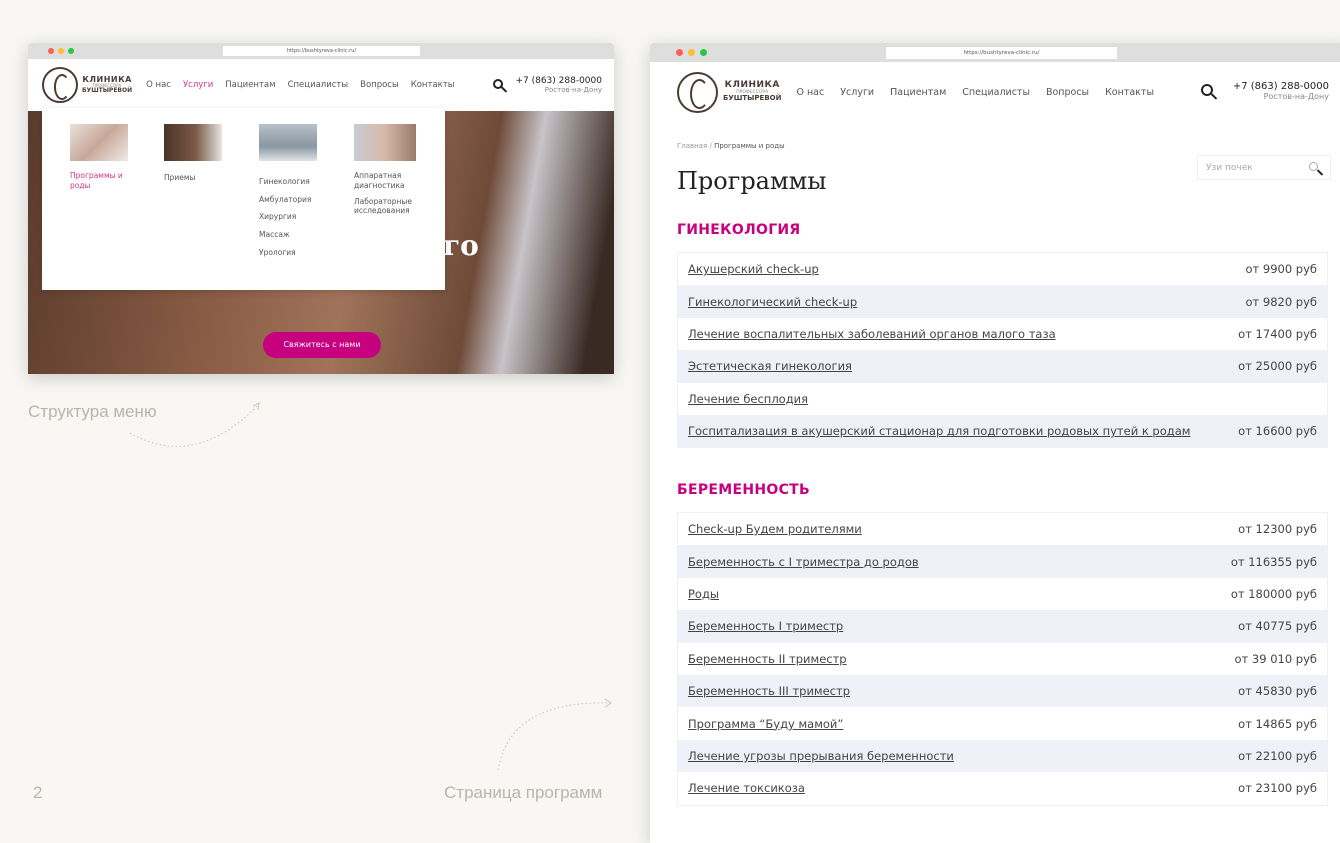 This screenshot has width=1340, height=843. What do you see at coordinates (1296, 96) in the screenshot?
I see `city: Ростов-на-Дону` at bounding box center [1296, 96].